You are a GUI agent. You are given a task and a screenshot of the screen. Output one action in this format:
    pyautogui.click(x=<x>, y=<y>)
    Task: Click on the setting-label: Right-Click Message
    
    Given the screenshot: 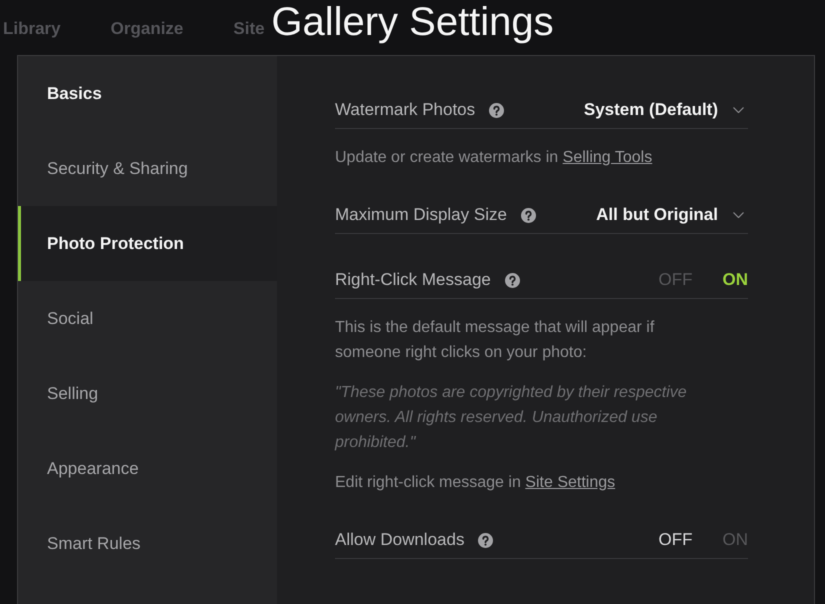 What is the action you would take?
    pyautogui.click(x=413, y=280)
    